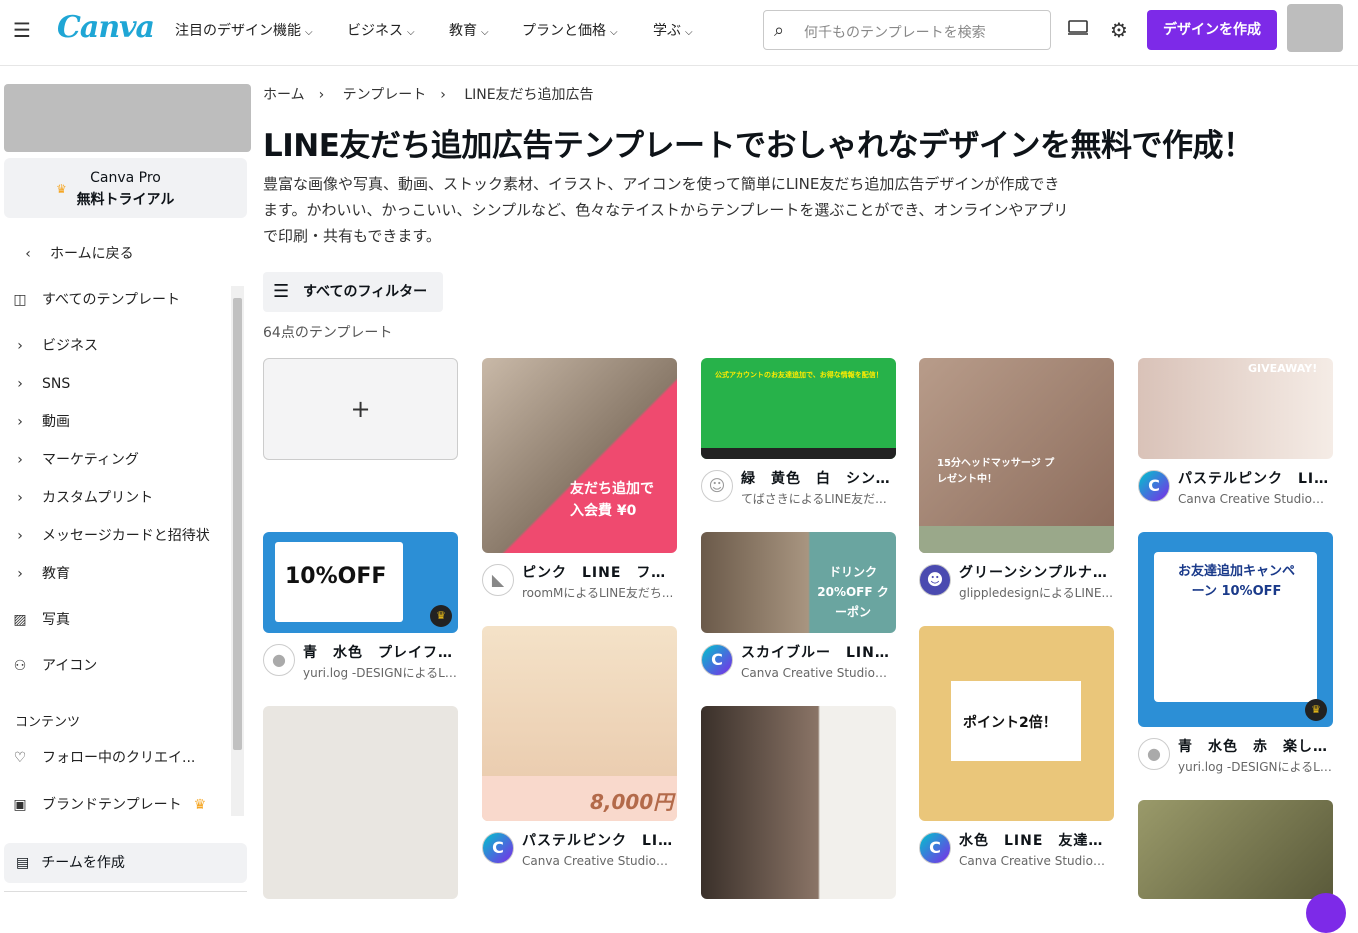 The width and height of the screenshot is (1358, 933). I want to click on sidebar-item-education: › 教育, so click(40, 574).